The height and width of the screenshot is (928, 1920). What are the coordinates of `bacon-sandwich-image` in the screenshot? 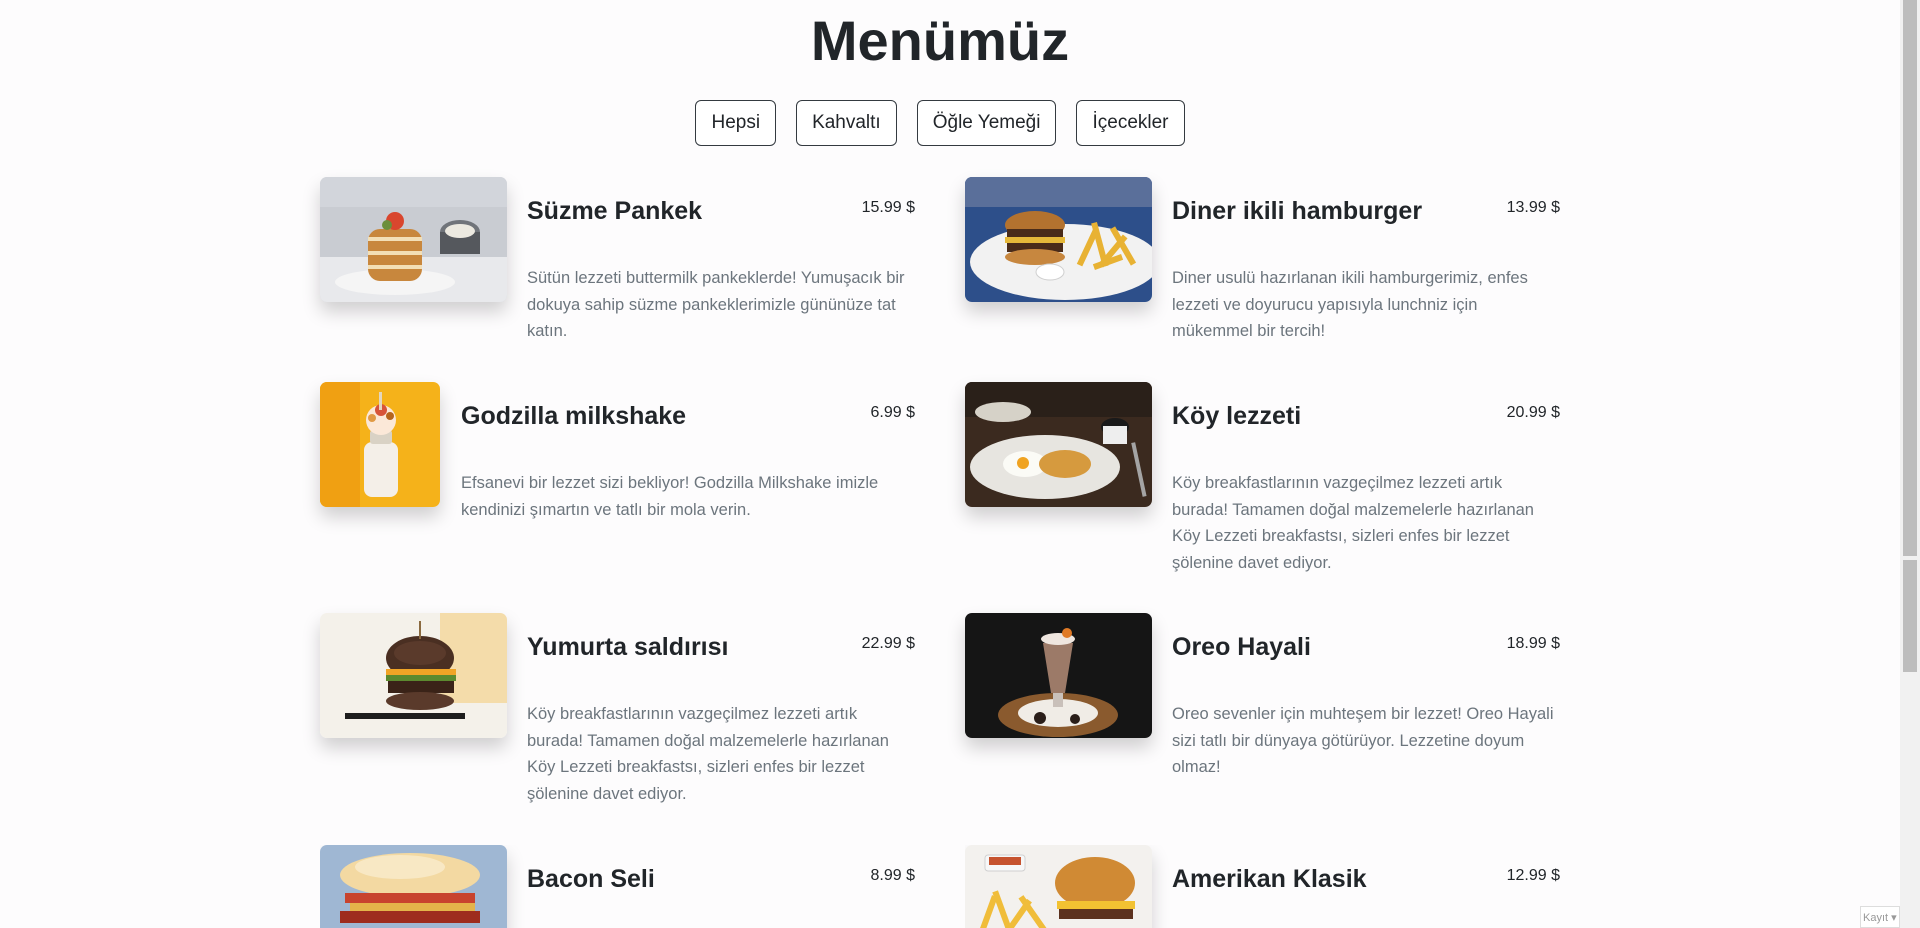 It's located at (413, 886).